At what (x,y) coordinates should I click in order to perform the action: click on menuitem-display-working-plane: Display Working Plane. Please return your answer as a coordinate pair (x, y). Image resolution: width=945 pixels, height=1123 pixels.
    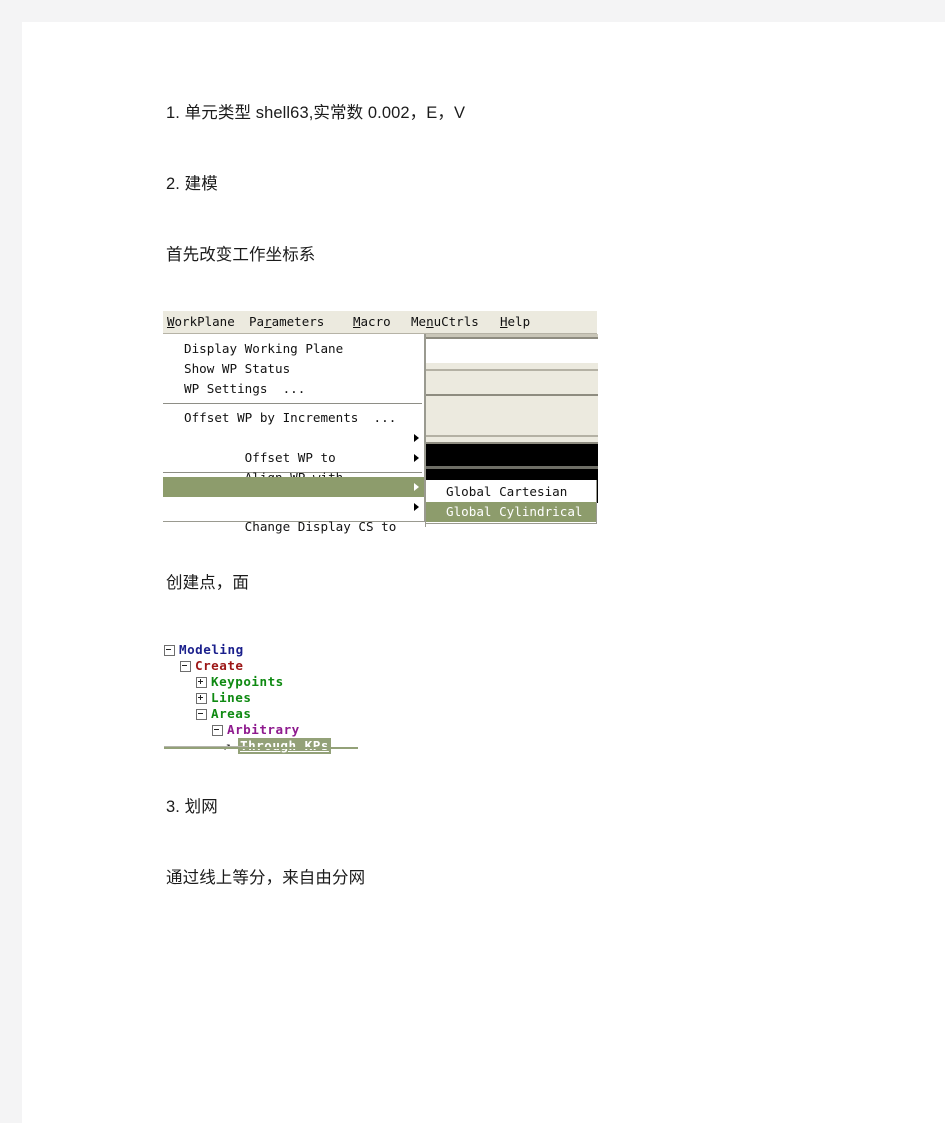
    Looking at the image, I should click on (293, 349).